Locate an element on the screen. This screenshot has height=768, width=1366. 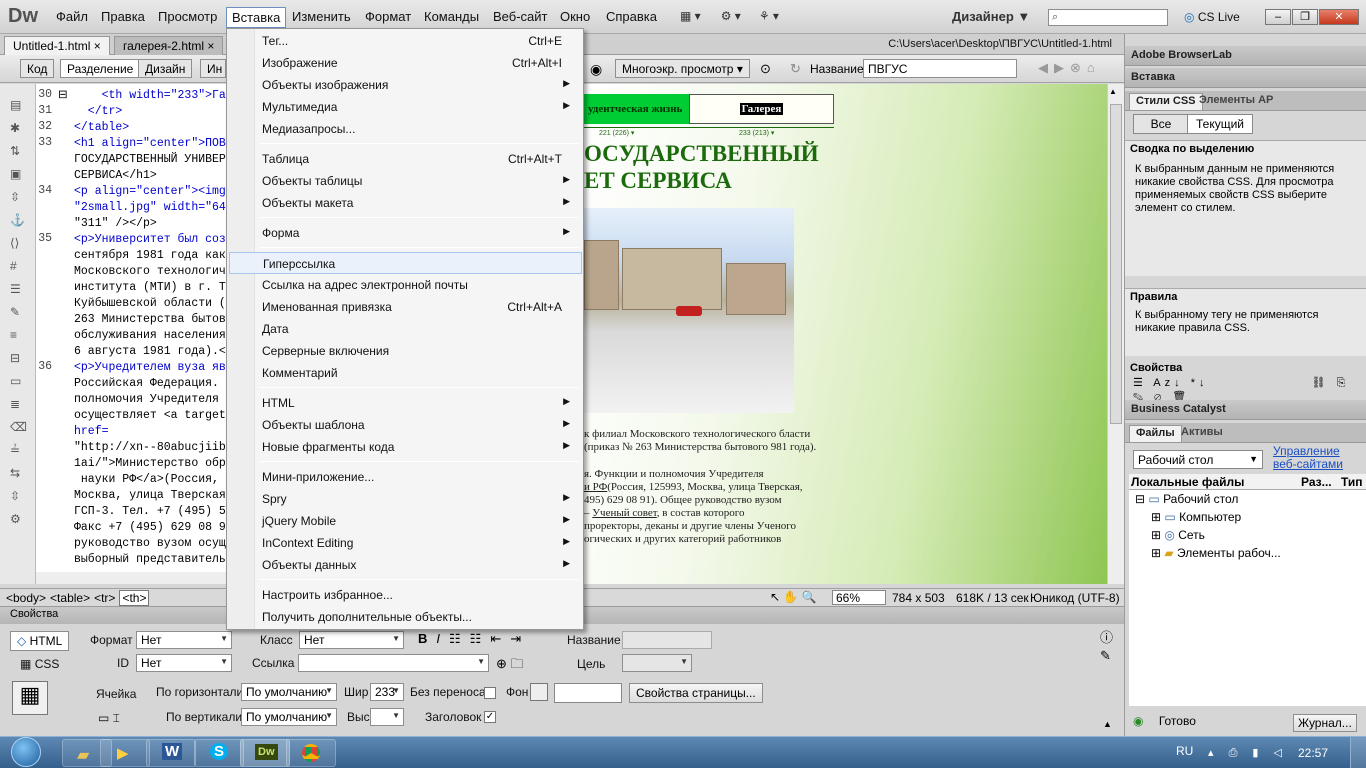
code-line: Куйбышевской области ( is located at coordinates (150, 304).